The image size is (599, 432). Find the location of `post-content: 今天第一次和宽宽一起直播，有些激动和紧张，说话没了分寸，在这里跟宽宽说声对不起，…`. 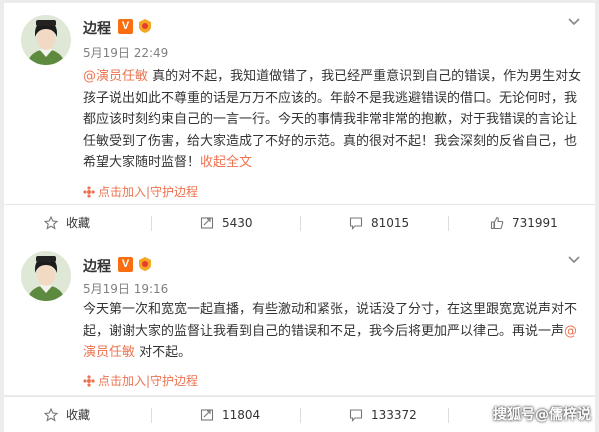

post-content: 今天第一次和宽宽一起直播，有些激动和紧张，说话没了分寸，在这里跟宽宽说声对不起，… is located at coordinates (335, 331).